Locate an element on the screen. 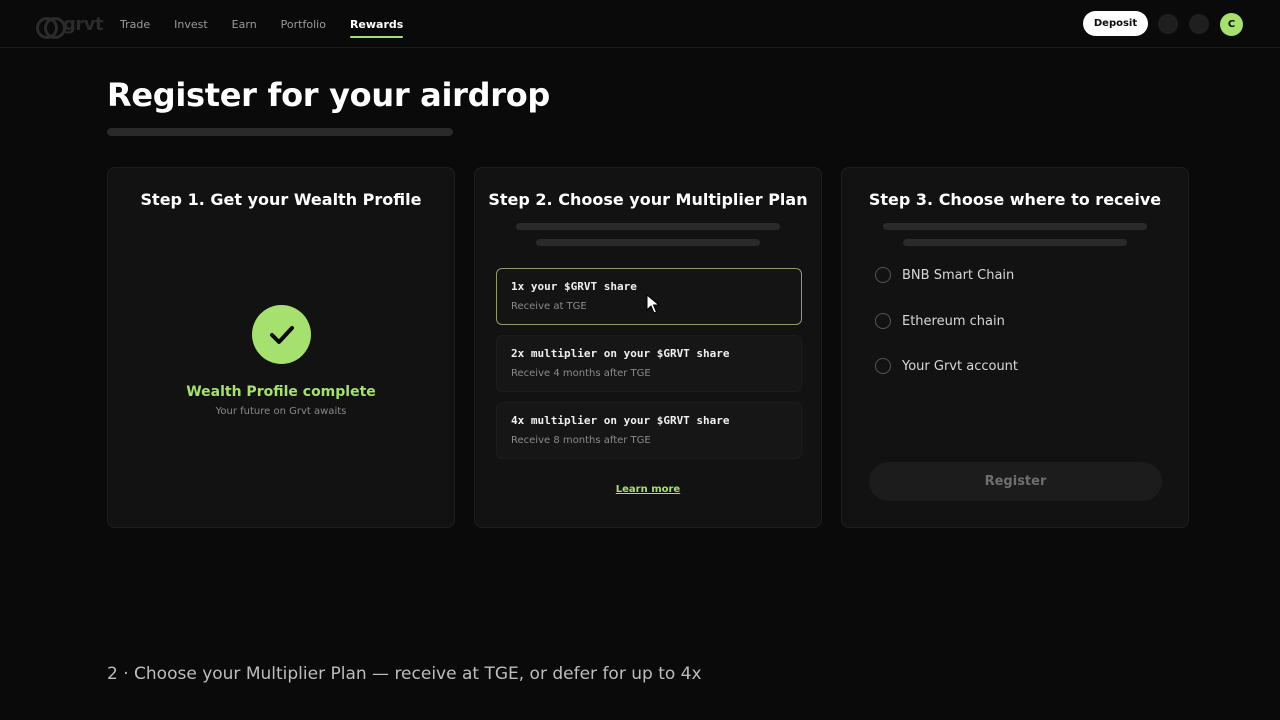 The image size is (1280, 720). receive-option-grvt-account: Your Grvt account is located at coordinates (946, 366).